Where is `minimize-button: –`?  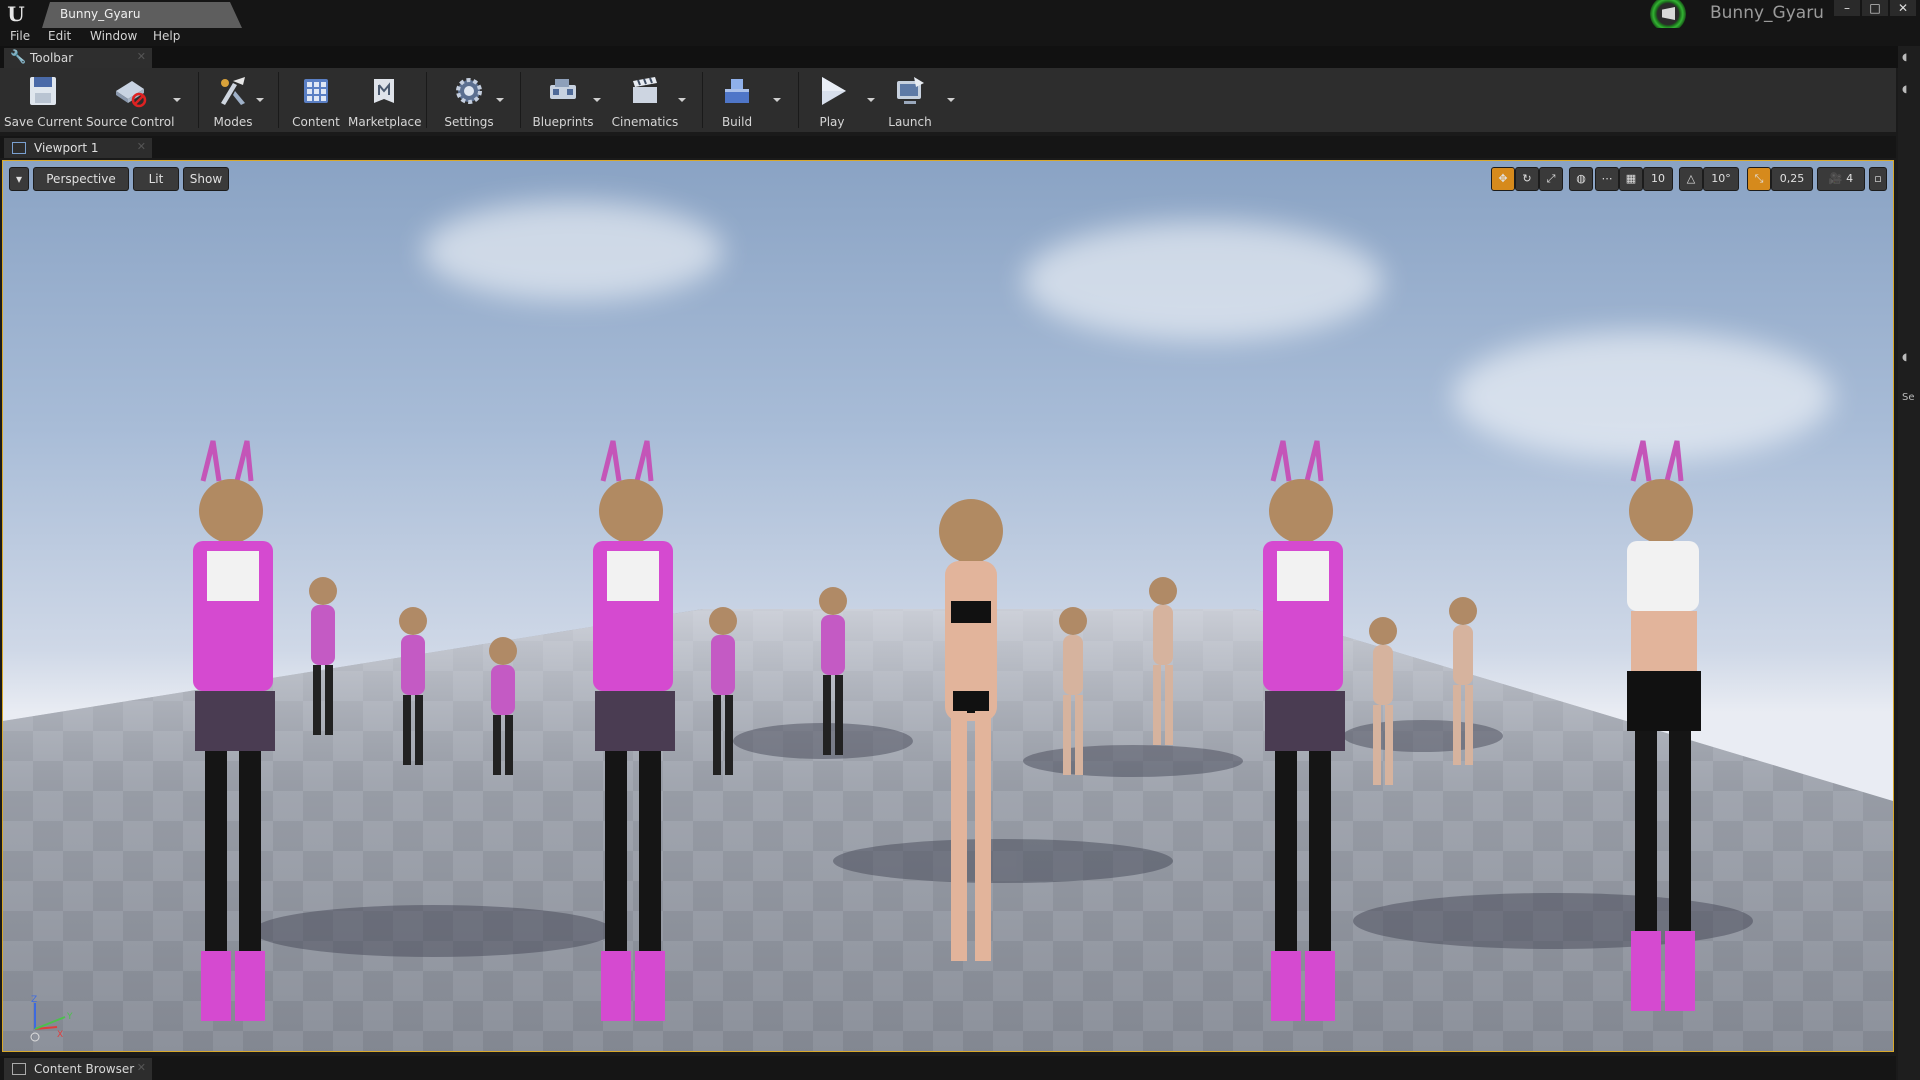
minimize-button: – is located at coordinates (1847, 8).